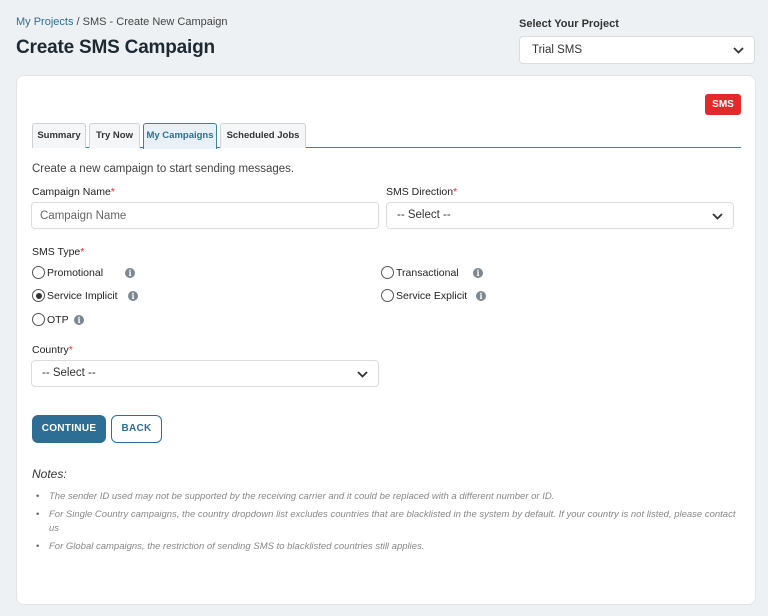  I want to click on breadcrumb: My Projects / SMS - Create New Campaign, so click(122, 22).